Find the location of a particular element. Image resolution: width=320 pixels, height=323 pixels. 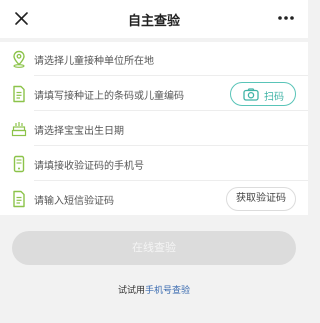

location-pin-icon is located at coordinates (19, 59).